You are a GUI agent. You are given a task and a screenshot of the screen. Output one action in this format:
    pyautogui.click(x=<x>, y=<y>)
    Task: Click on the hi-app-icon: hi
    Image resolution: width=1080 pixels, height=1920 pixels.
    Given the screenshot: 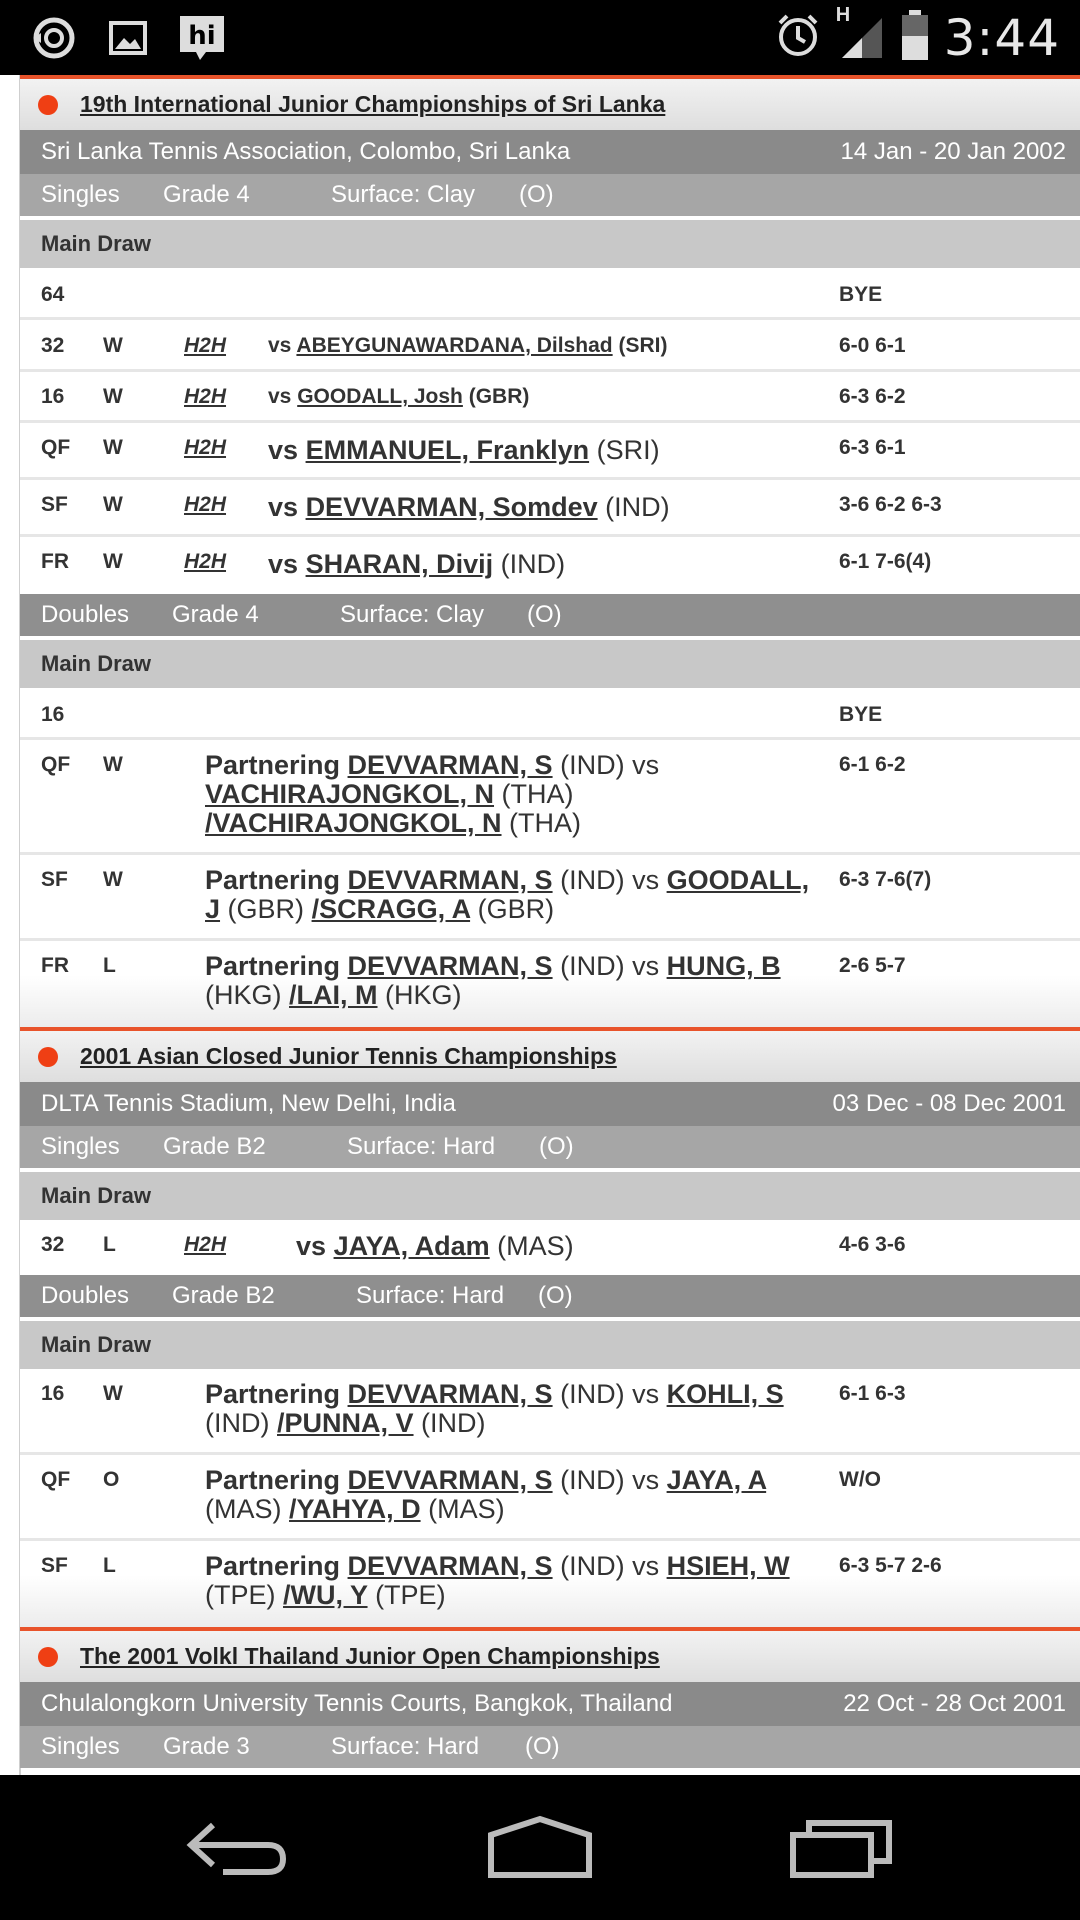 What is the action you would take?
    pyautogui.click(x=202, y=38)
    